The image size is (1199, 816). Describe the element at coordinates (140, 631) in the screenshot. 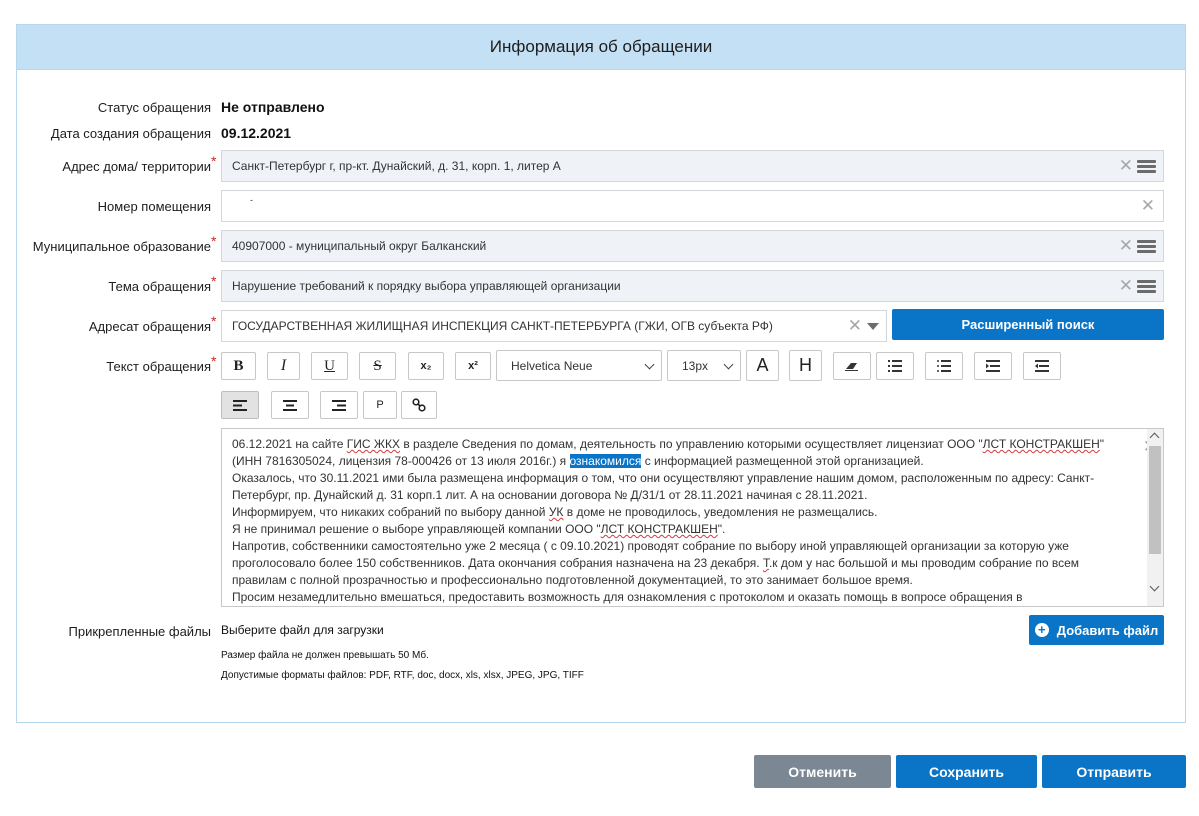

I see `attached-files-label: Прикрепленные файлы` at that location.